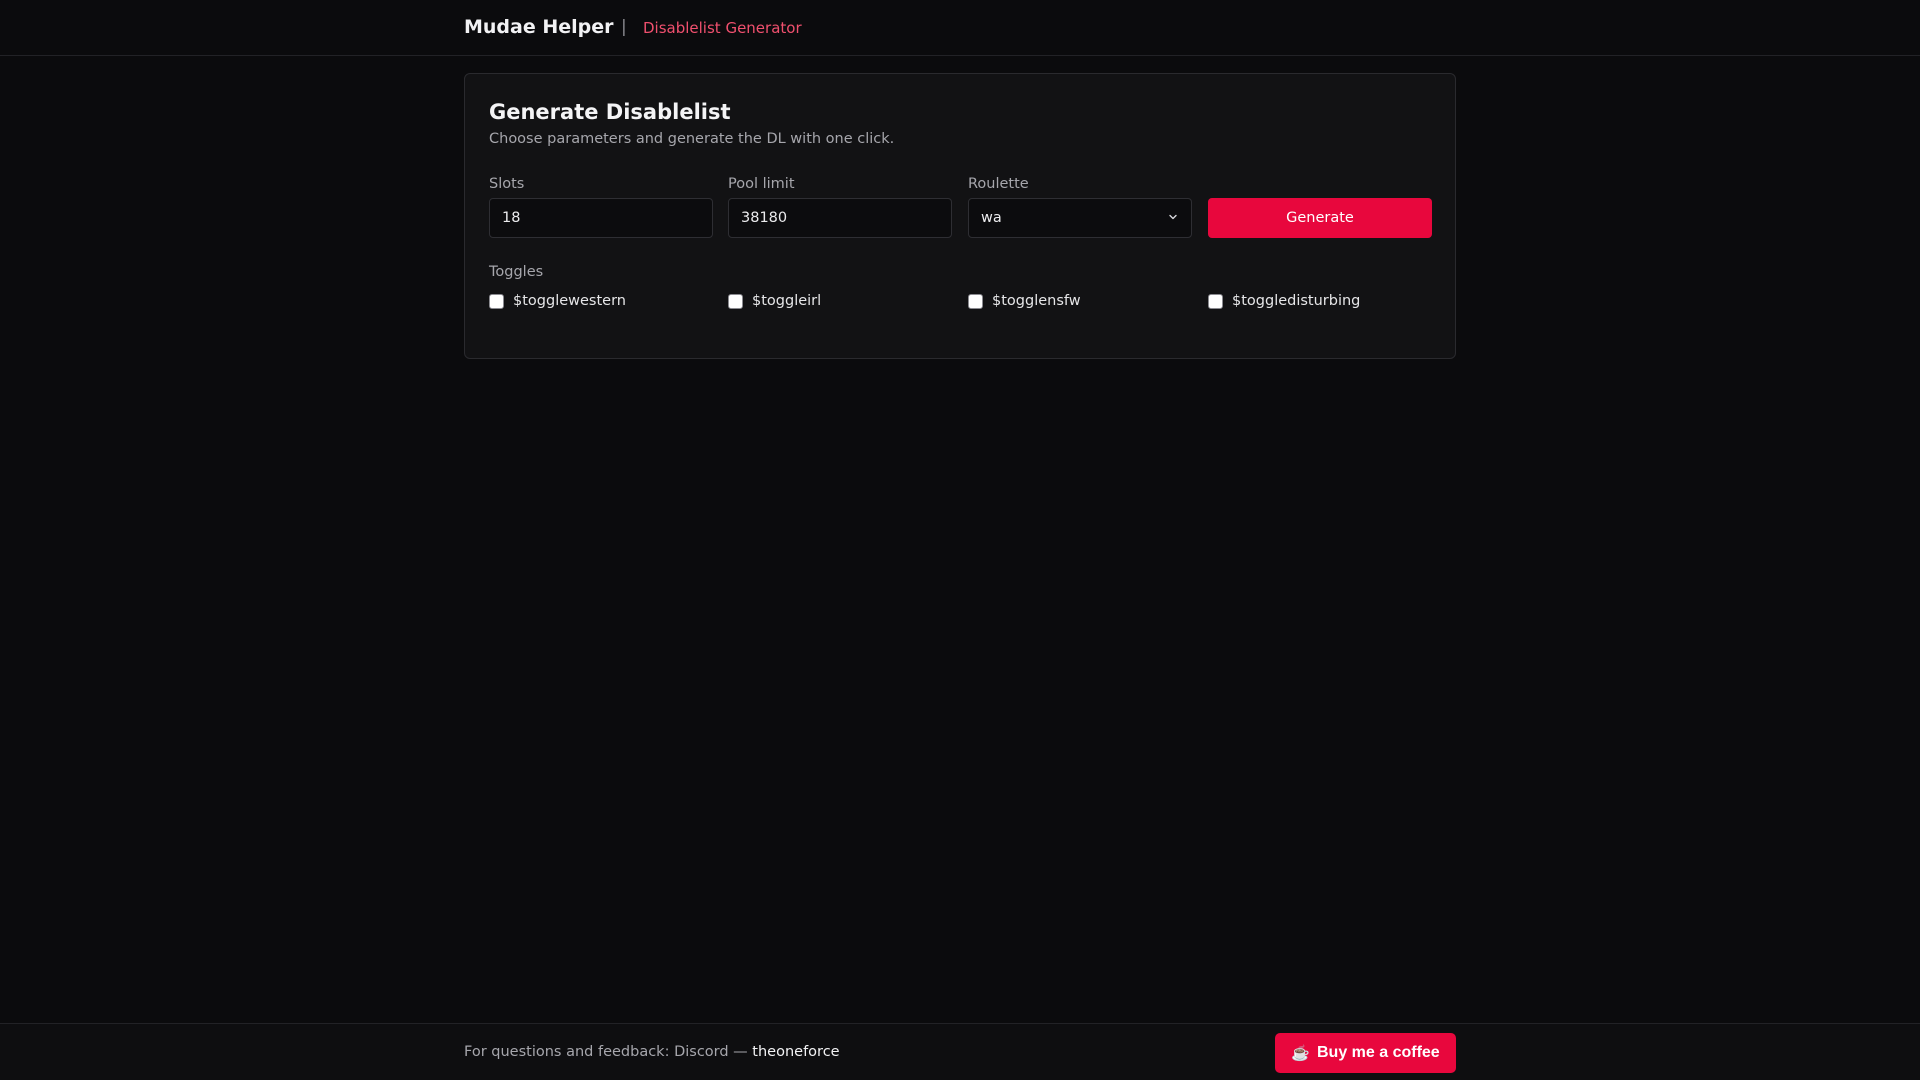  I want to click on toggle-western-checkbox, so click(496, 301).